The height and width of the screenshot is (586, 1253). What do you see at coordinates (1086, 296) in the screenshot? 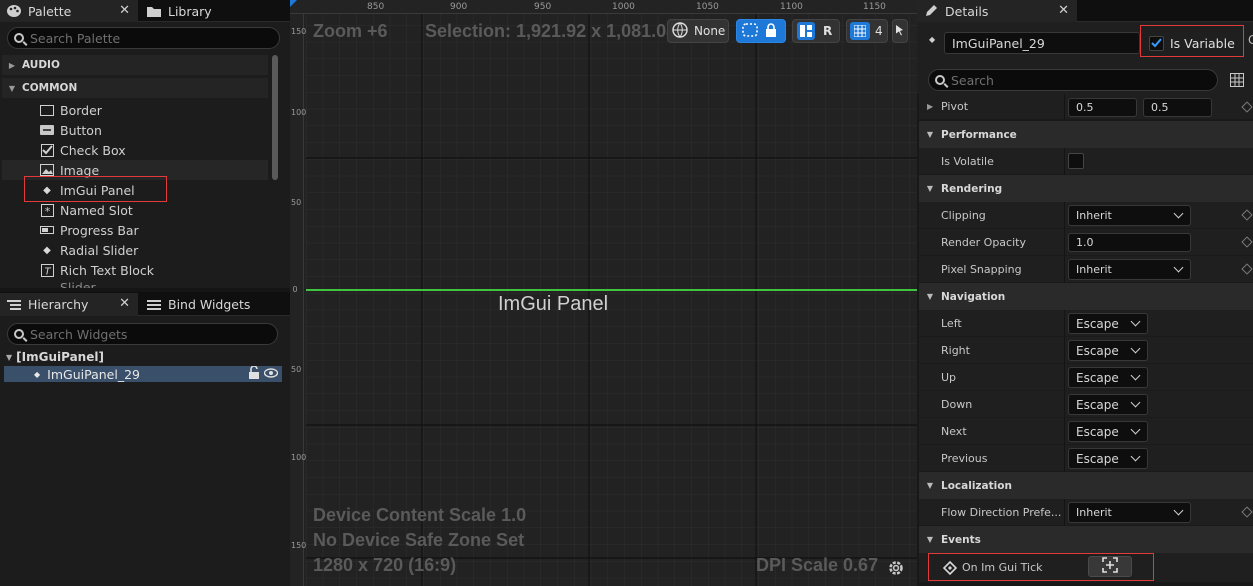
I see `section-navigation: ▼ Navigation` at bounding box center [1086, 296].